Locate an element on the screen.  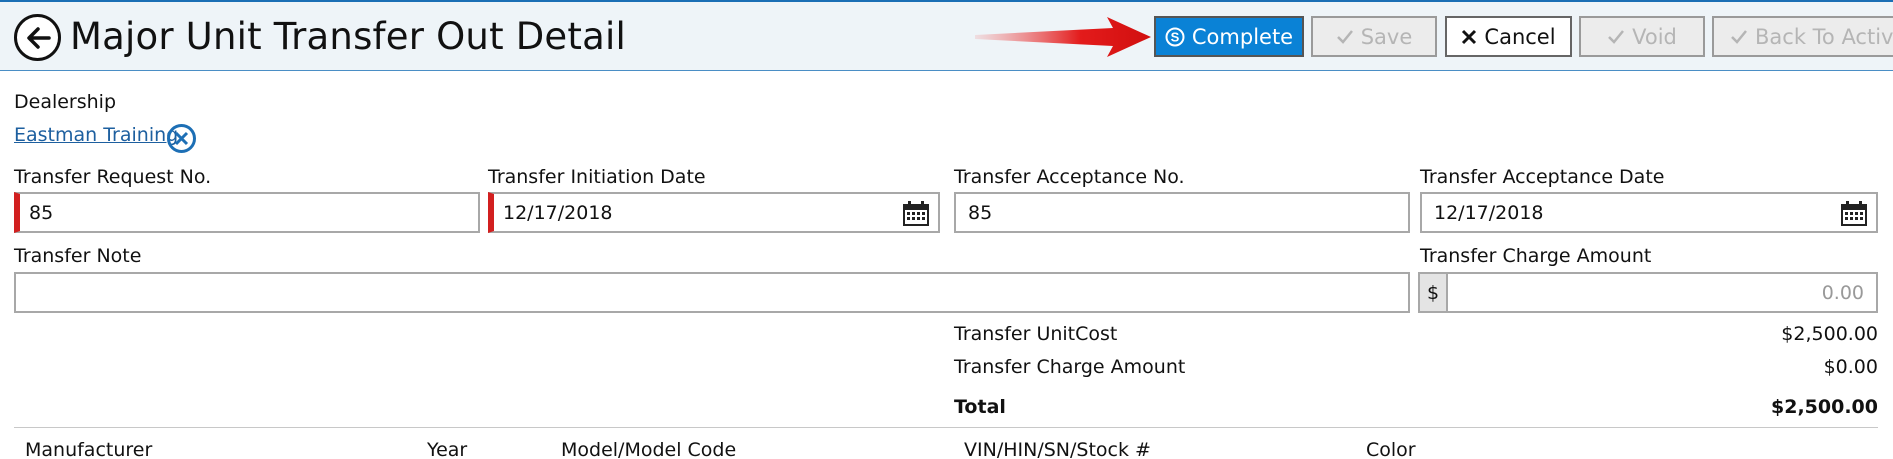
complete-button-label: Complete is located at coordinates (1242, 36).